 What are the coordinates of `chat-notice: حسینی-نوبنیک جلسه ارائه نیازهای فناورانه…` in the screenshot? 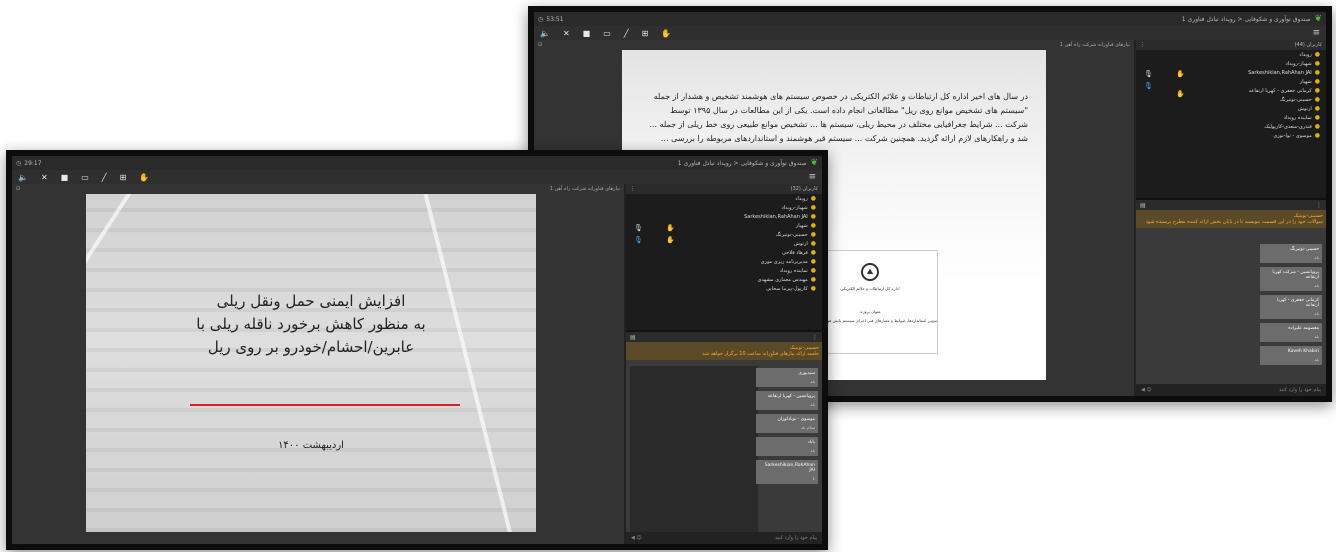 It's located at (724, 351).